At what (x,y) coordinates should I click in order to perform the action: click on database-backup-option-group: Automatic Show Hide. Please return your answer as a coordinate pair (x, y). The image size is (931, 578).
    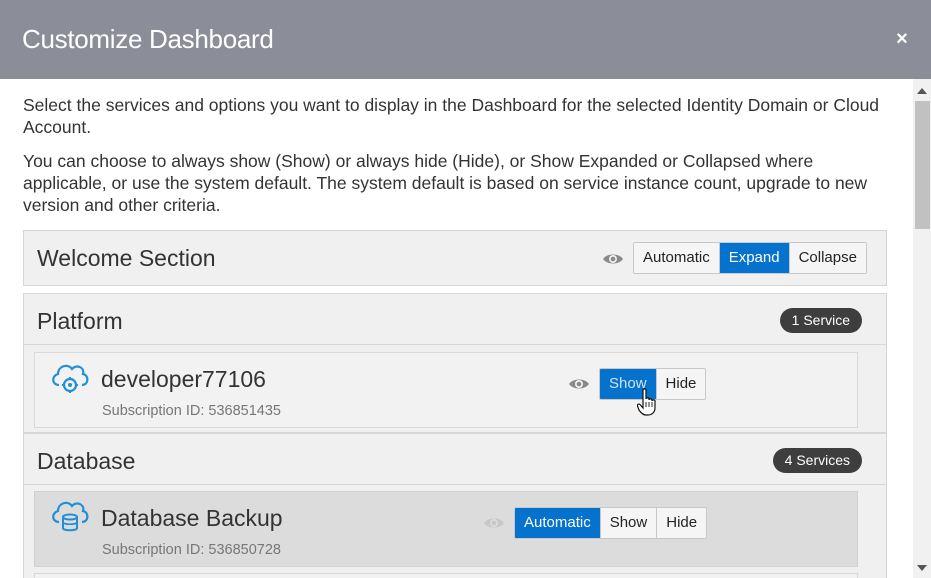
    Looking at the image, I should click on (611, 523).